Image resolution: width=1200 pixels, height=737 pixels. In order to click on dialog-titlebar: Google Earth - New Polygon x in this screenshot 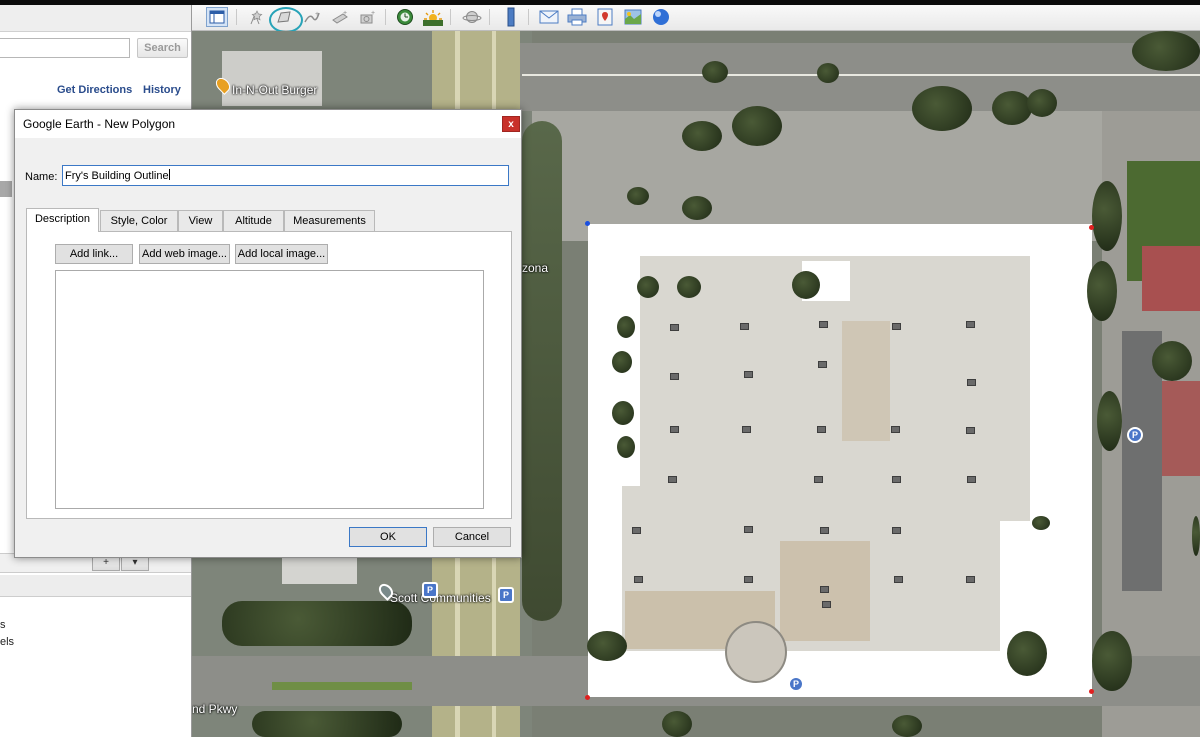, I will do `click(268, 124)`.